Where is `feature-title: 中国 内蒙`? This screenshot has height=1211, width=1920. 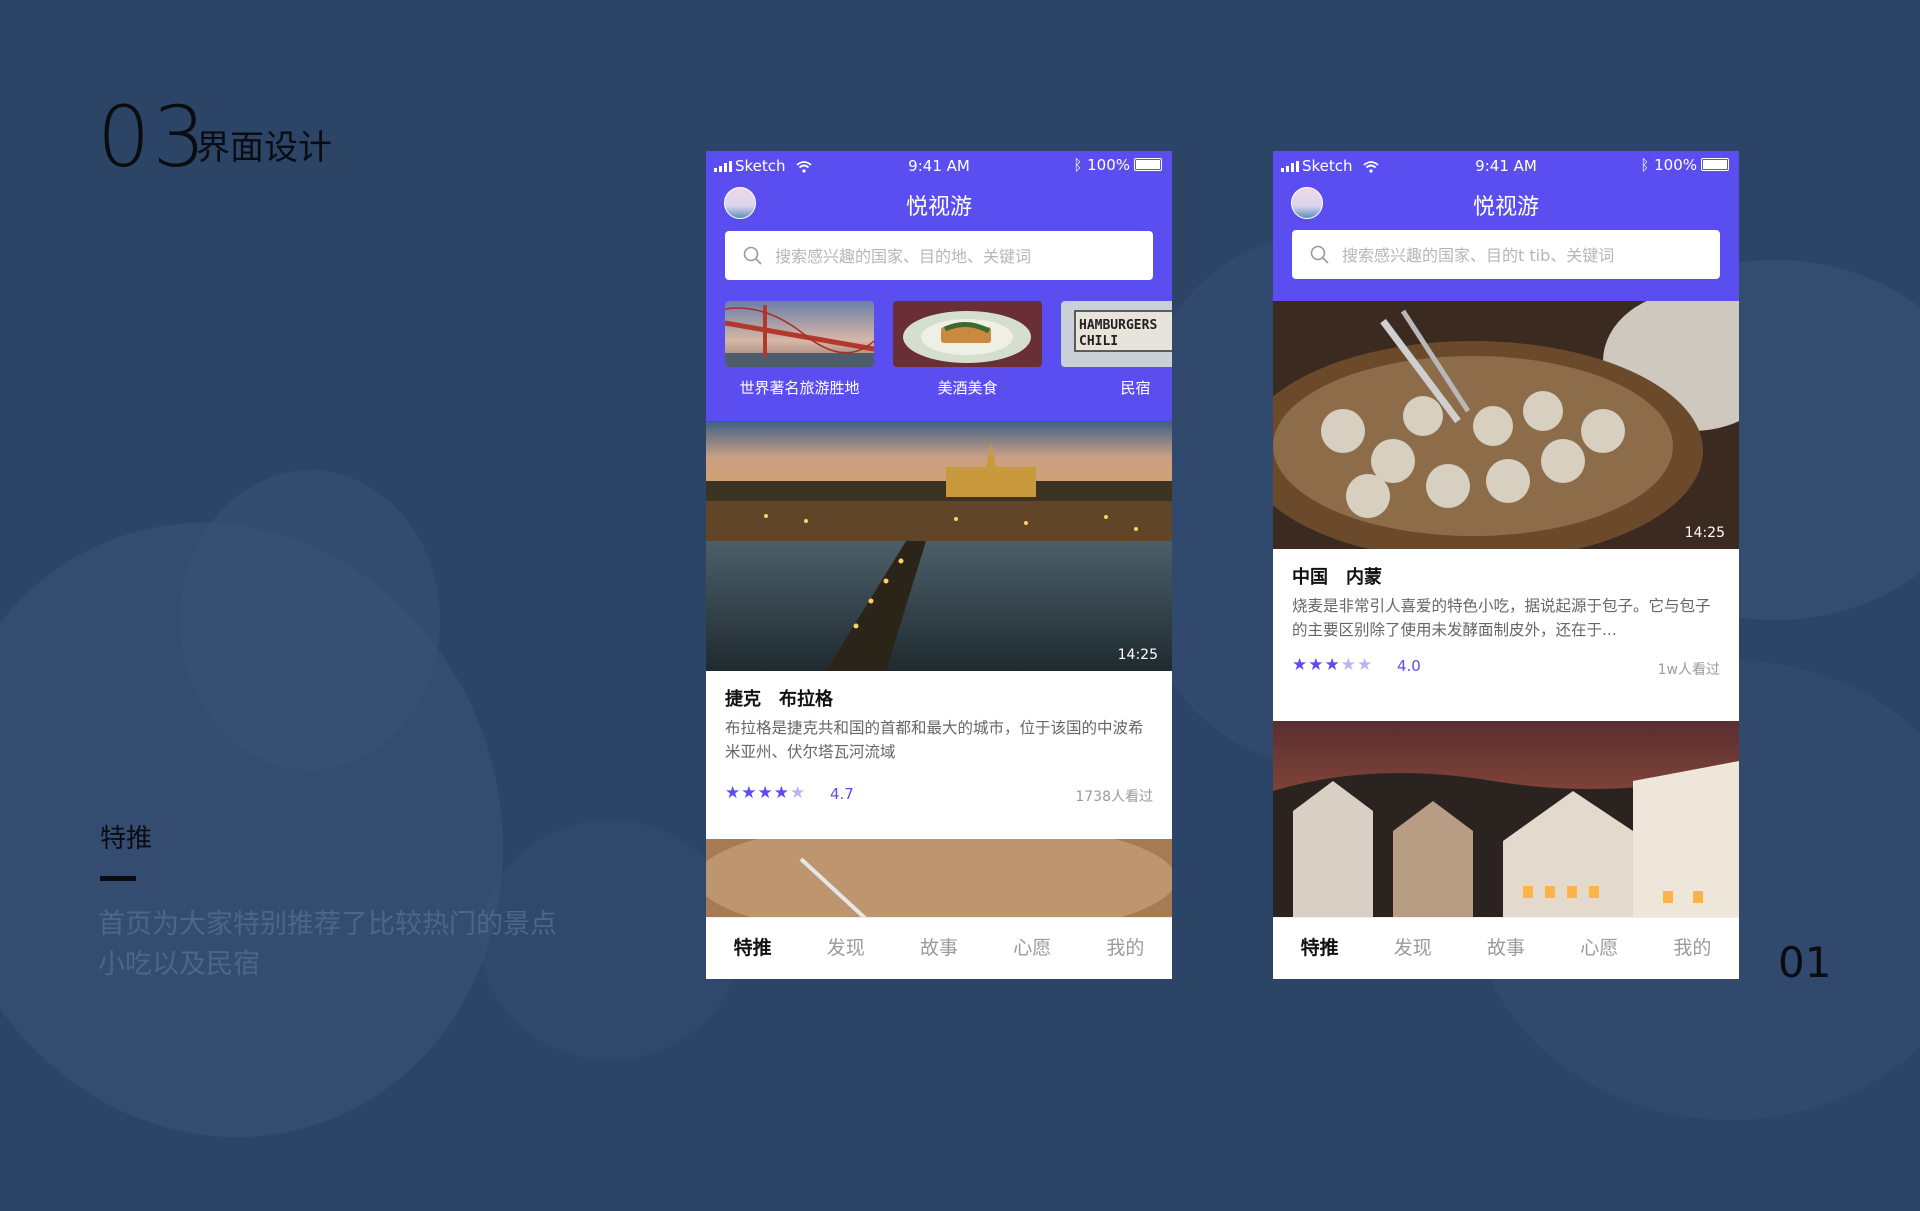
feature-title: 中国 内蒙 is located at coordinates (1346, 576).